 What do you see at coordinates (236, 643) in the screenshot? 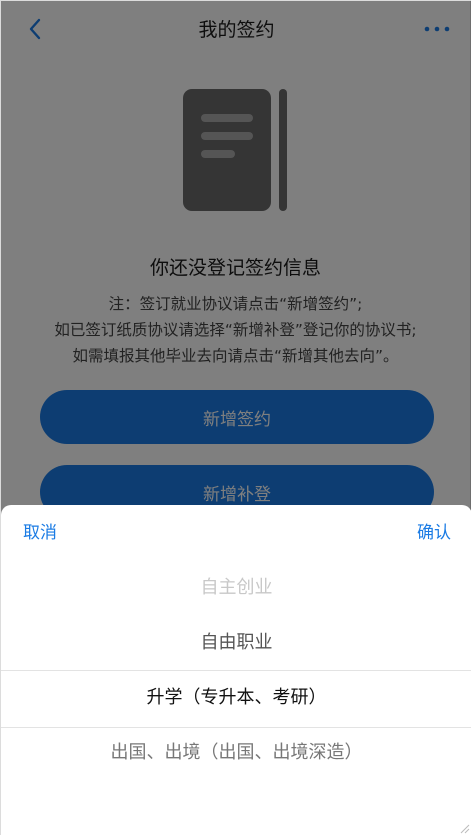
I see `picker-option: 自由职业` at bounding box center [236, 643].